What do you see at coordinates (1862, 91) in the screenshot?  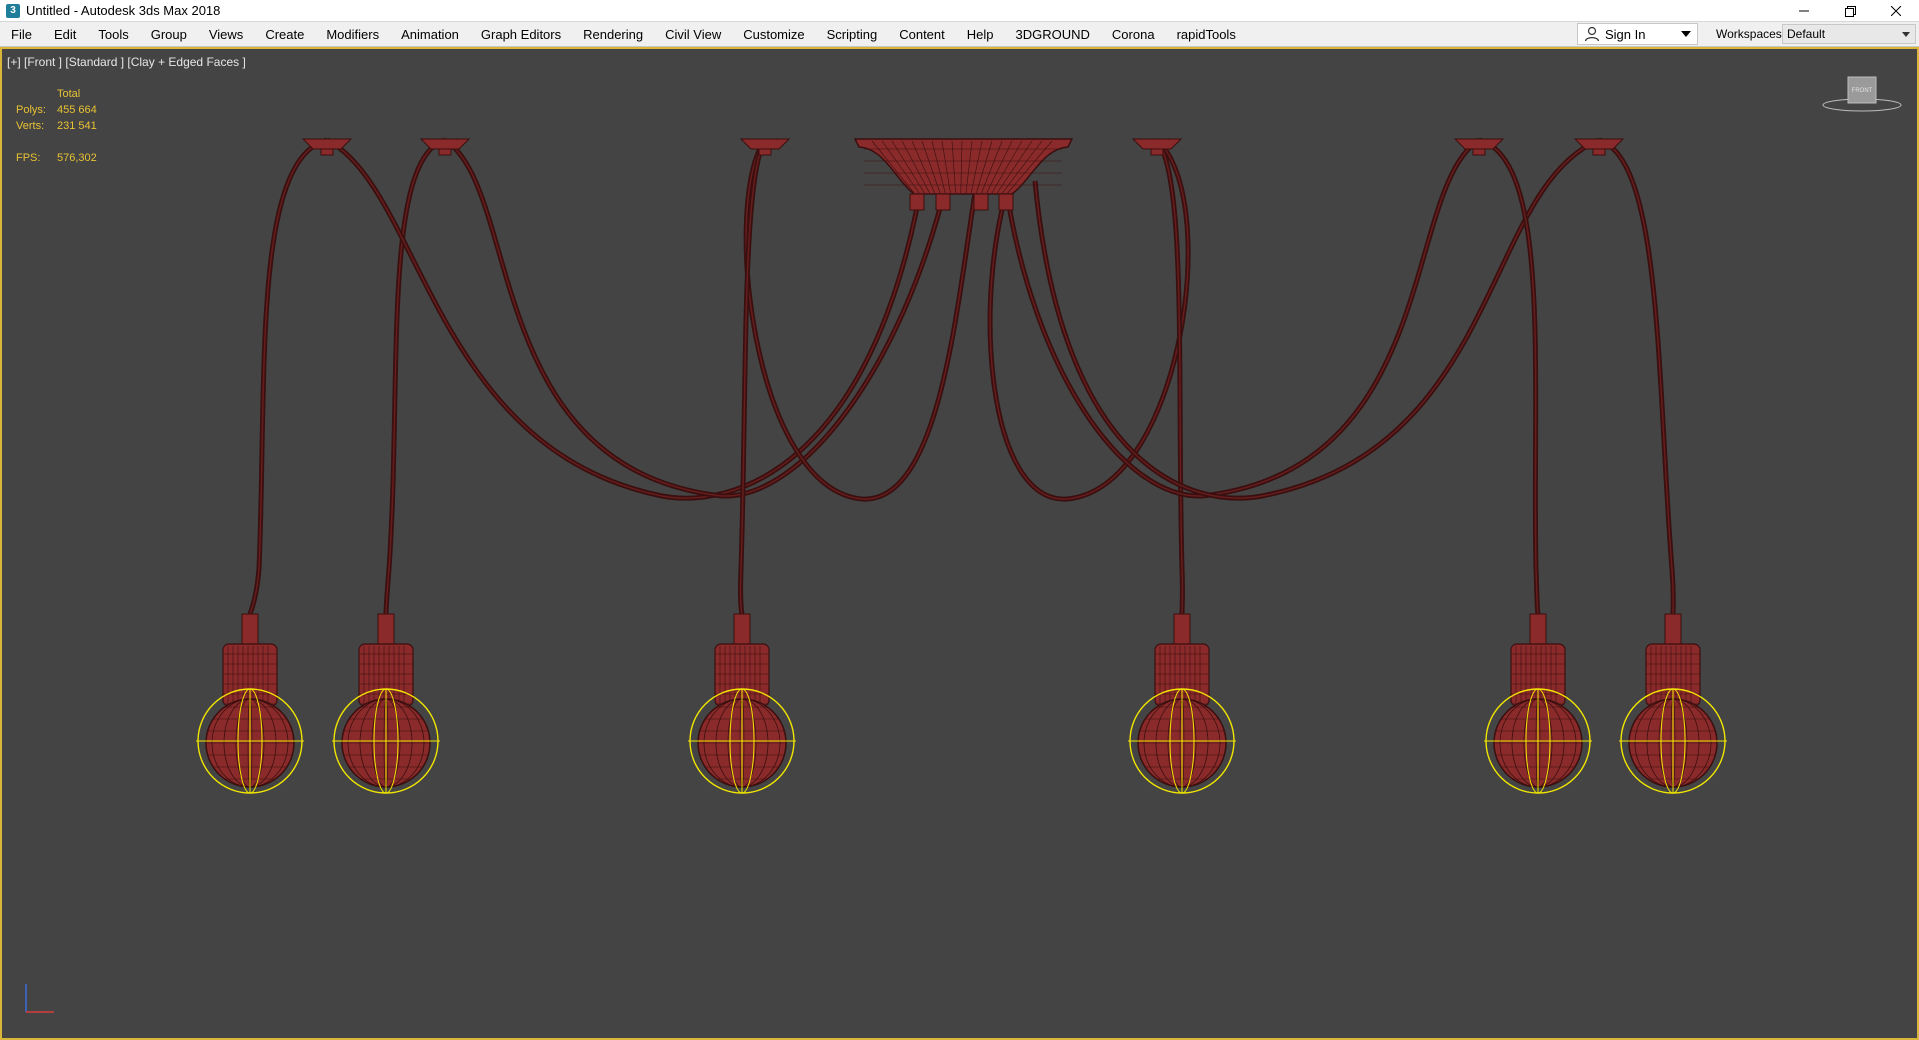 I see `viewcube-face-label: FRONT` at bounding box center [1862, 91].